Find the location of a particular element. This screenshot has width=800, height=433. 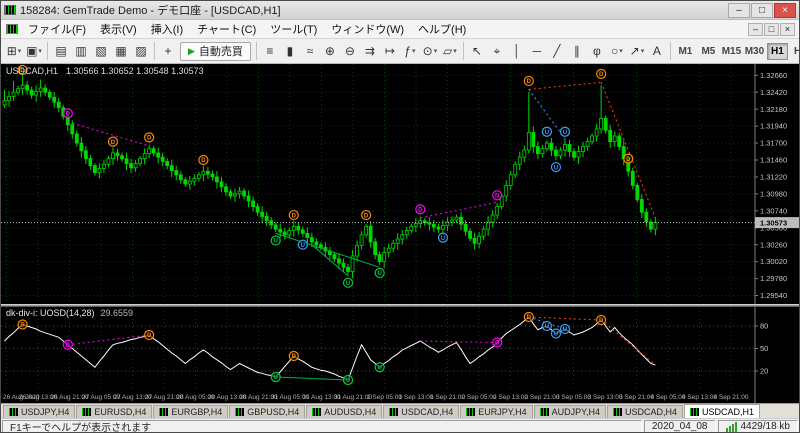

close-button: × is located at coordinates (785, 10).